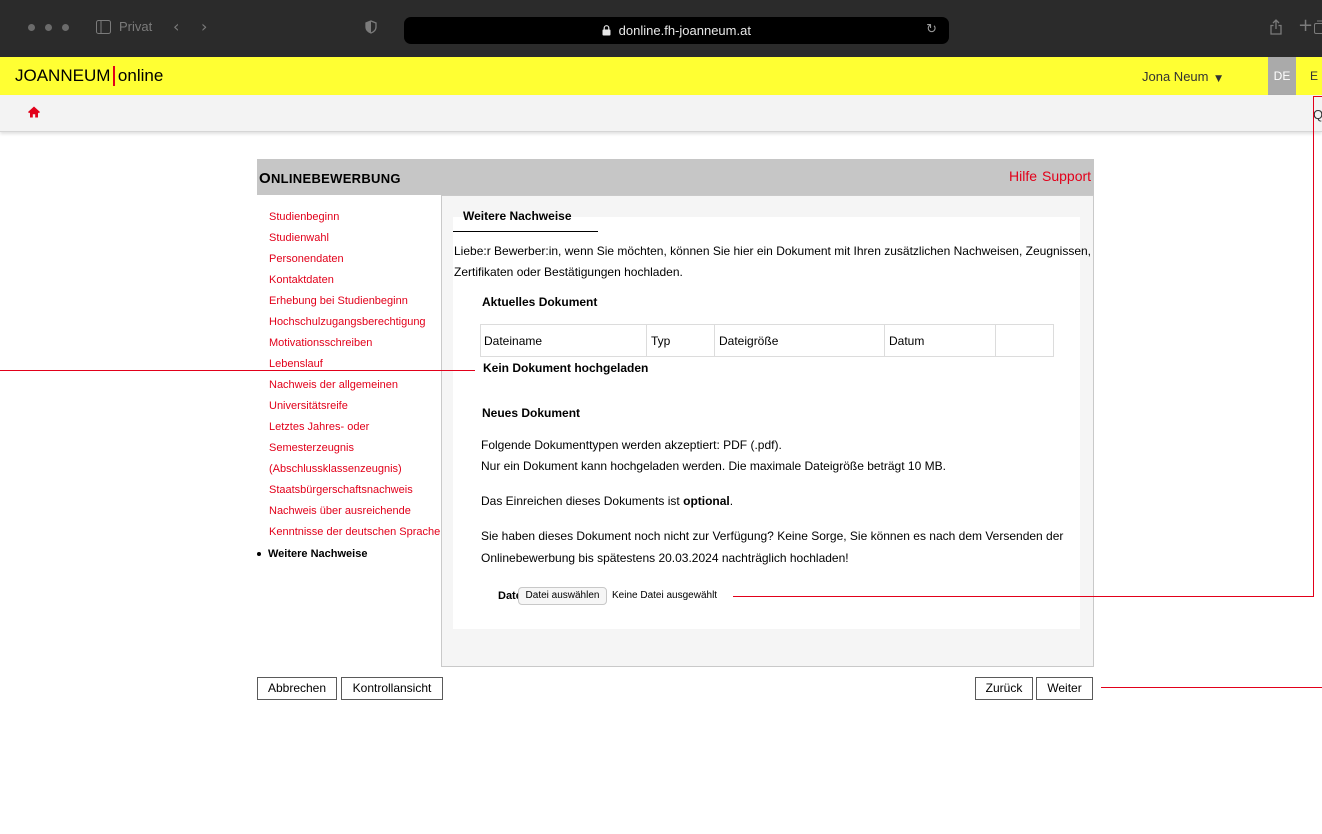 This screenshot has height=834, width=1322. I want to click on user-menu: Jona Neum ▼, so click(1182, 76).